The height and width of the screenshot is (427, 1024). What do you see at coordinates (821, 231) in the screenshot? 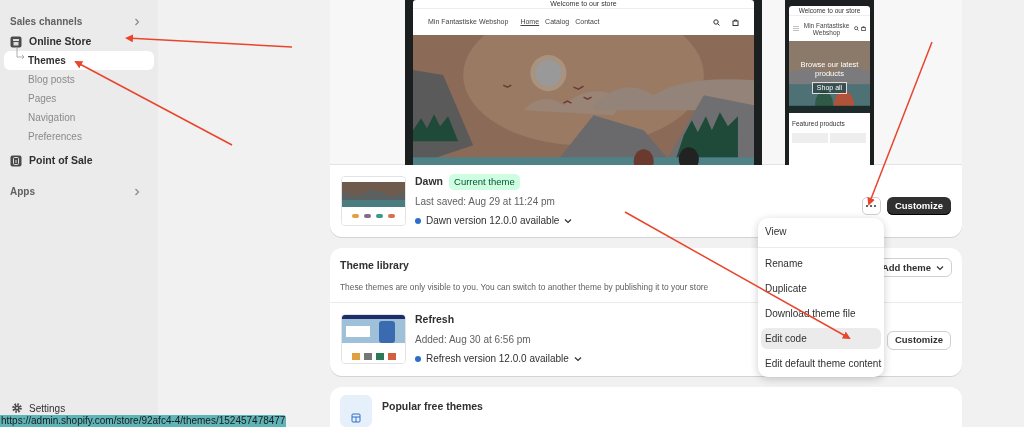
I see `menu-item: View` at bounding box center [821, 231].